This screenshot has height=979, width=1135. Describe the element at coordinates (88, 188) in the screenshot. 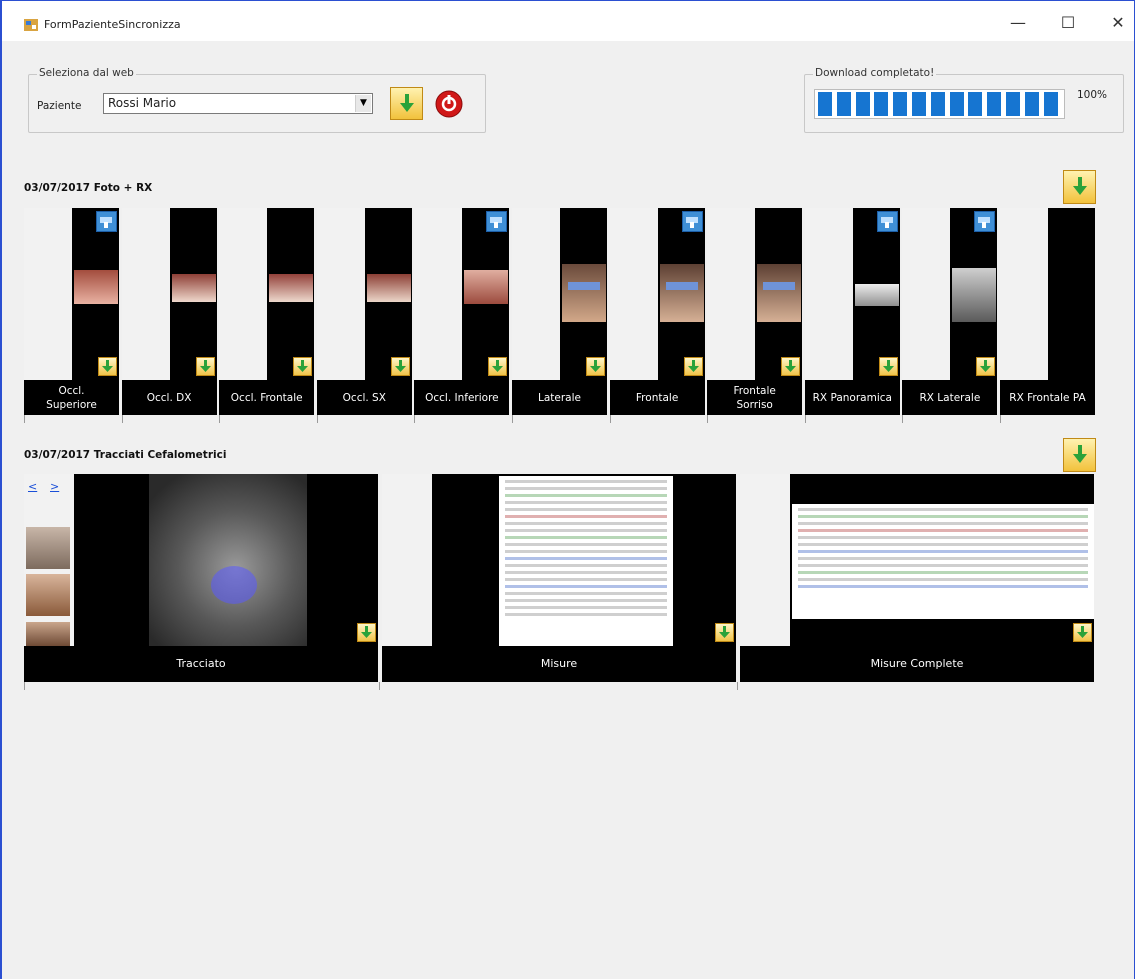

I see `section-foto-rx-title: 03/07/2017 Foto + RX` at that location.